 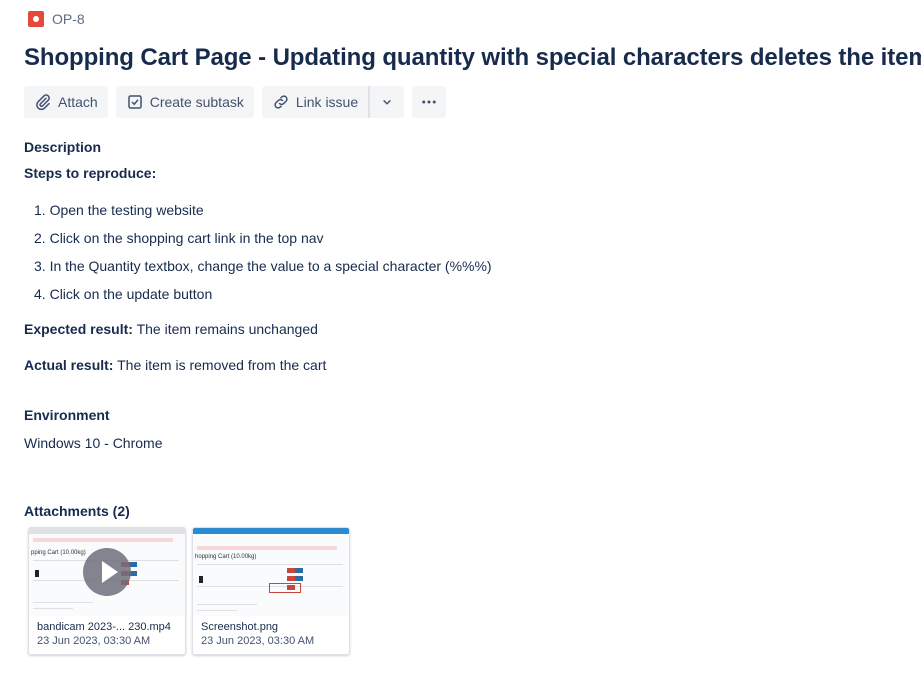 I want to click on link-issue-dropdown, so click(x=386, y=102).